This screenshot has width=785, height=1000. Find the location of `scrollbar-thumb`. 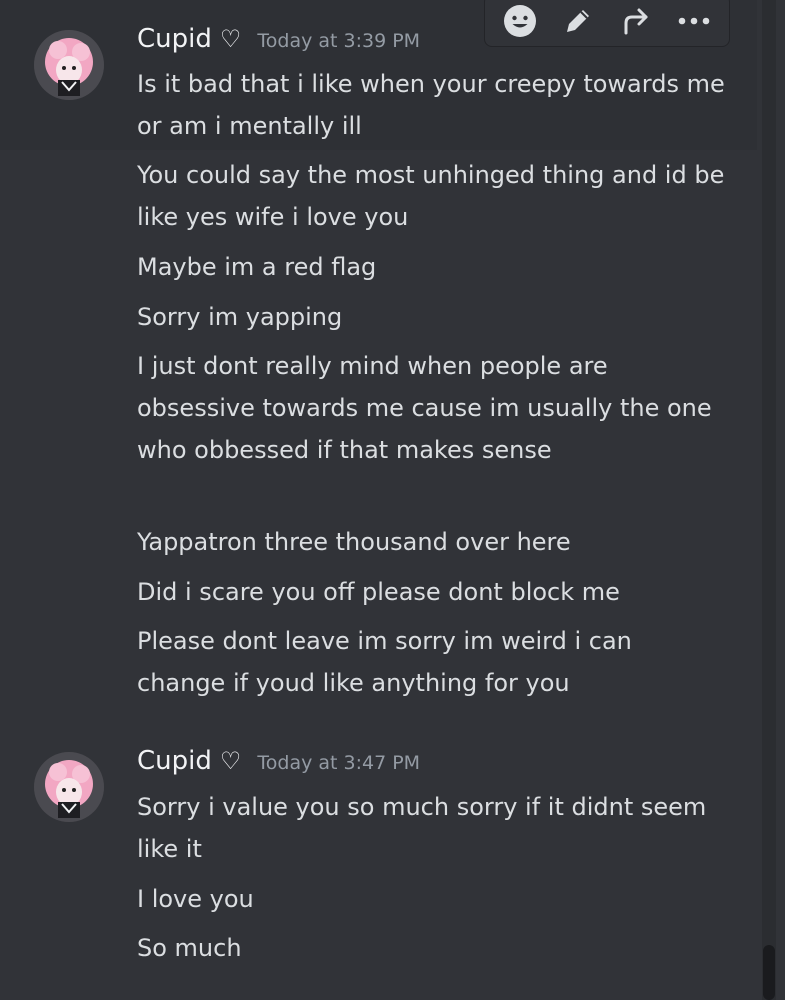

scrollbar-thumb is located at coordinates (769, 972).